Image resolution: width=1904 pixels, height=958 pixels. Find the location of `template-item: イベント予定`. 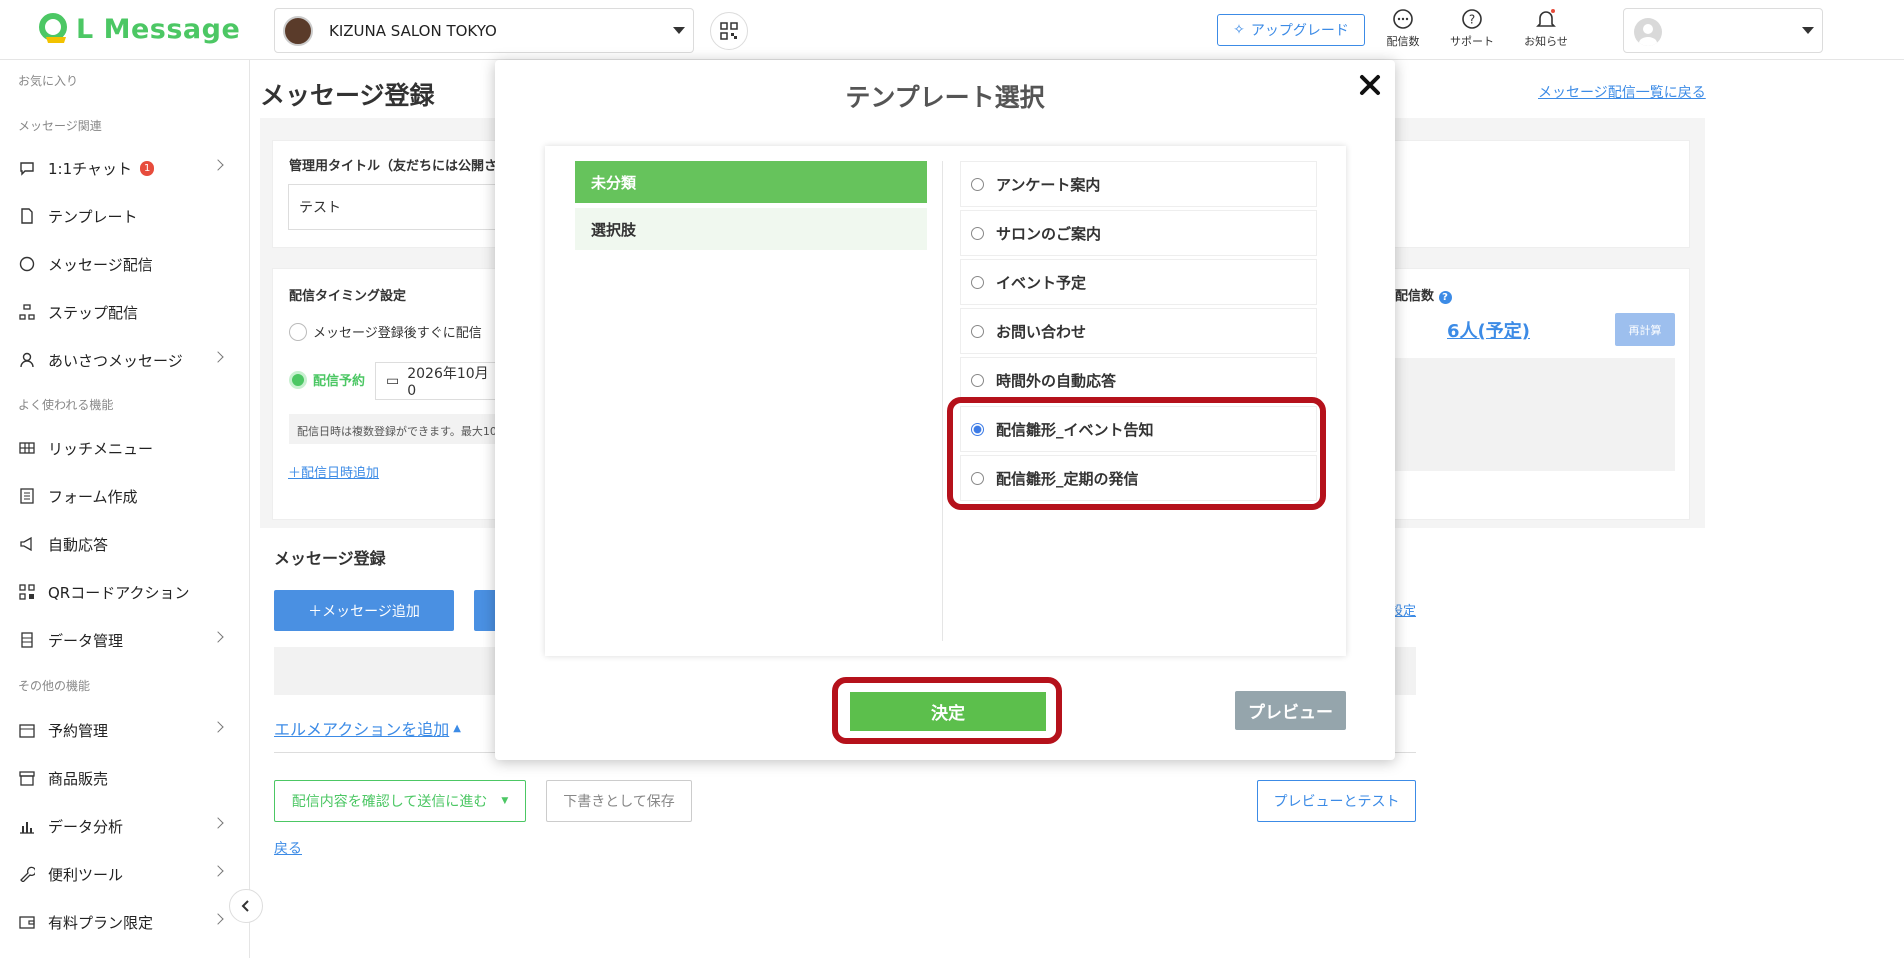

template-item: イベント予定 is located at coordinates (1138, 282).